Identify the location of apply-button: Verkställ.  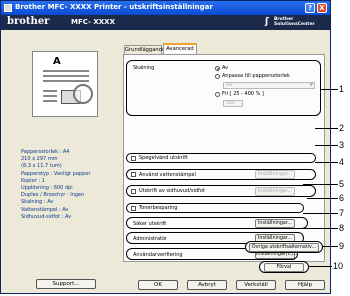
(256, 285).